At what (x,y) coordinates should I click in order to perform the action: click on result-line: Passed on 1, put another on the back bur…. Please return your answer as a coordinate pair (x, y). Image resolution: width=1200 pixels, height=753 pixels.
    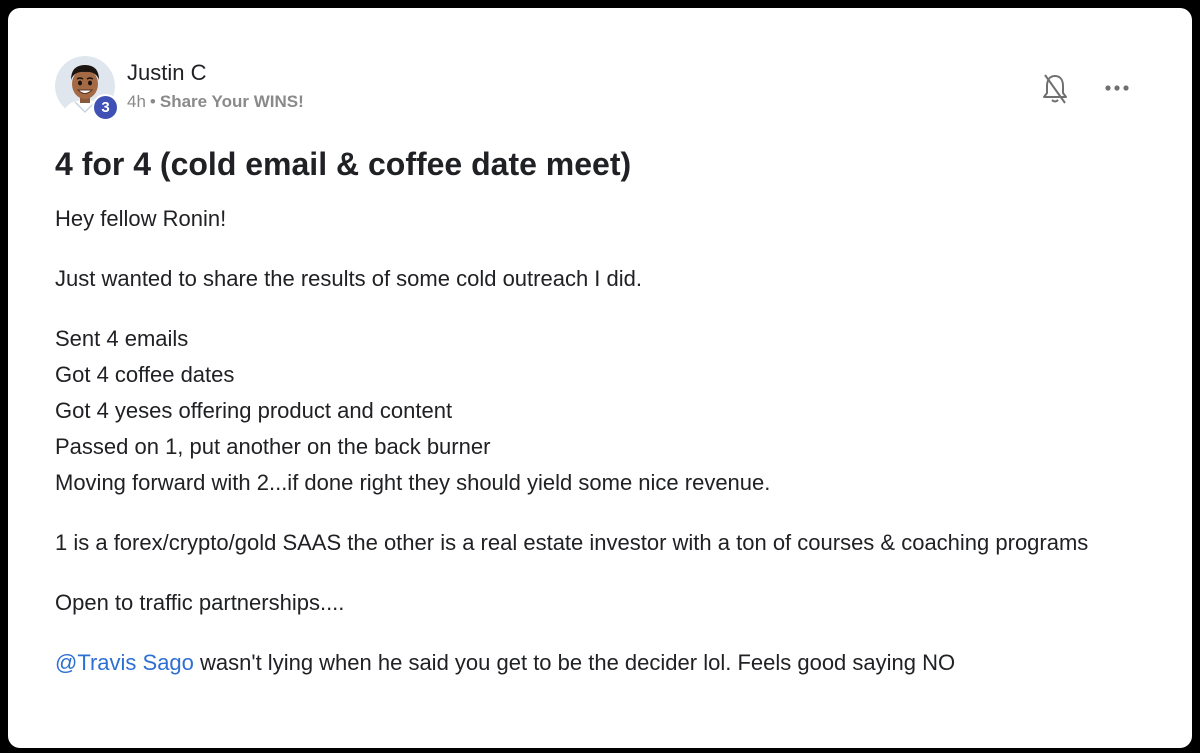
    Looking at the image, I should click on (273, 446).